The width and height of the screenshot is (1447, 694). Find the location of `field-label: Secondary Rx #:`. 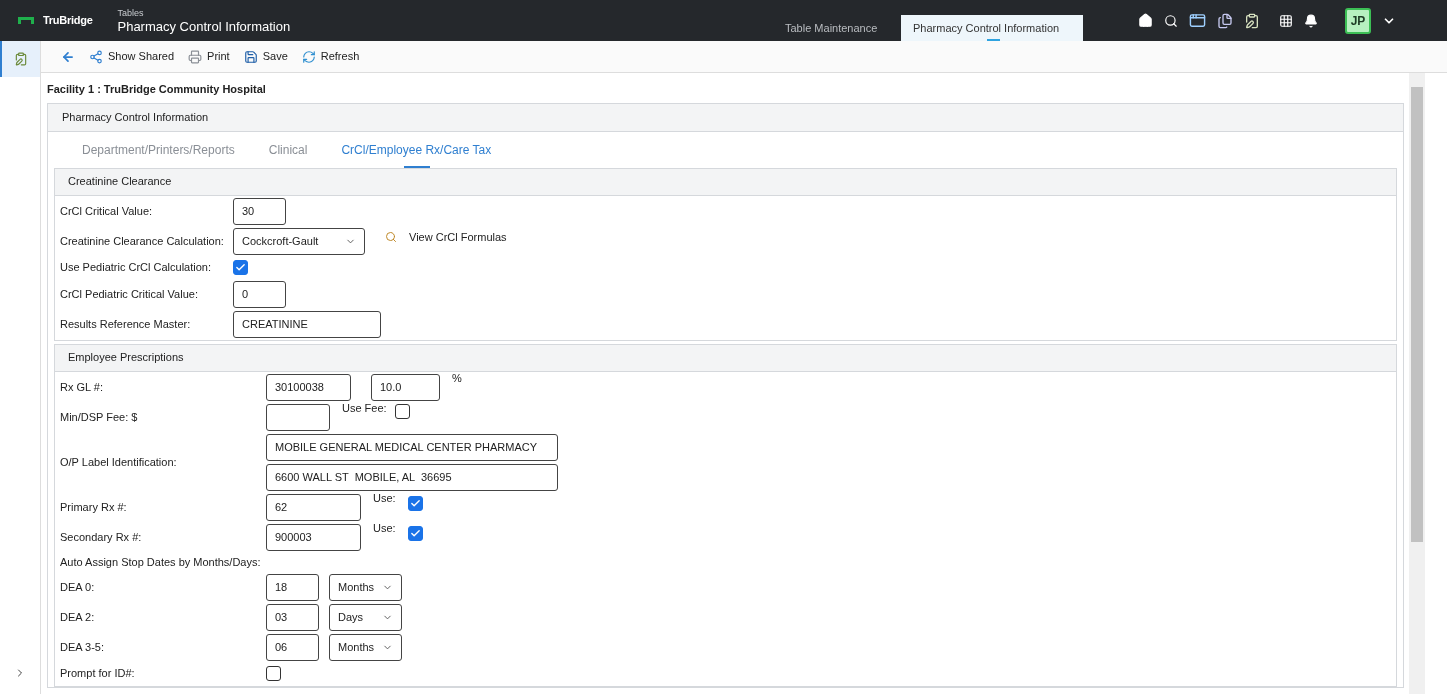

field-label: Secondary Rx #: is located at coordinates (101, 537).